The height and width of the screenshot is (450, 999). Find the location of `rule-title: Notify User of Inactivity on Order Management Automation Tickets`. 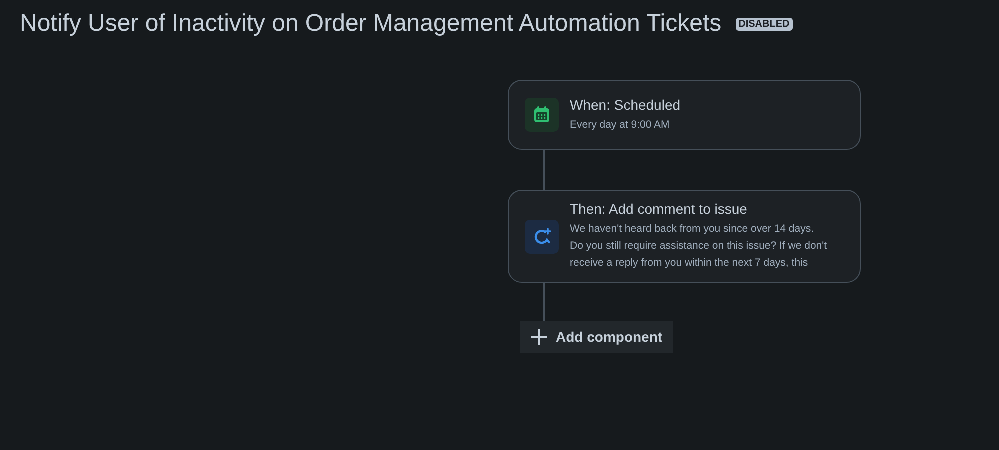

rule-title: Notify User of Inactivity on Order Management Automation Tickets is located at coordinates (371, 24).